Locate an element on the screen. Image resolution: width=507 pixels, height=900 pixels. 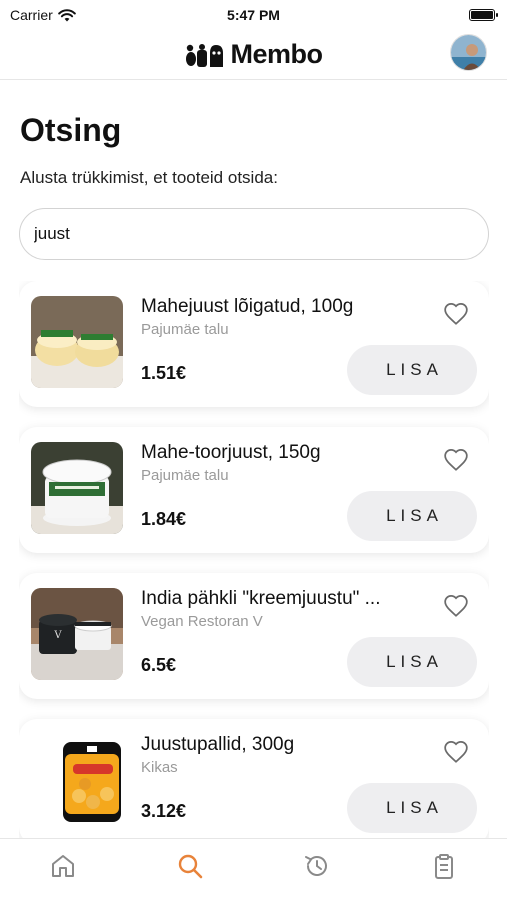
brand-name: Membo is located at coordinates (277, 54).